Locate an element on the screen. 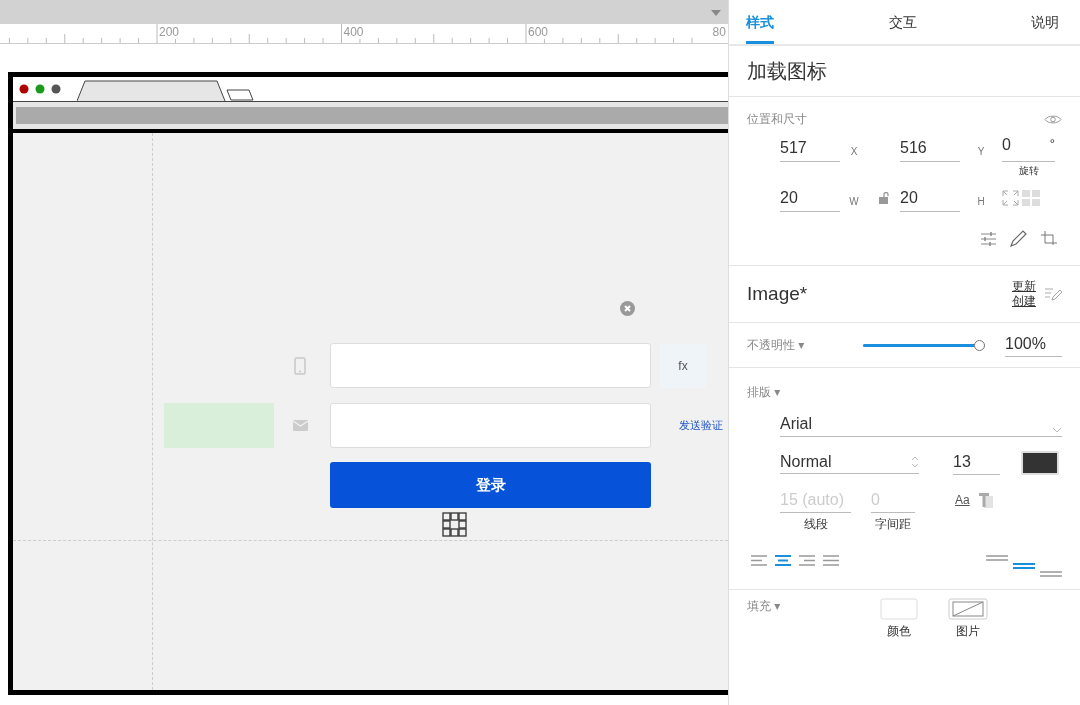  sliders-icon is located at coordinates (988, 238).